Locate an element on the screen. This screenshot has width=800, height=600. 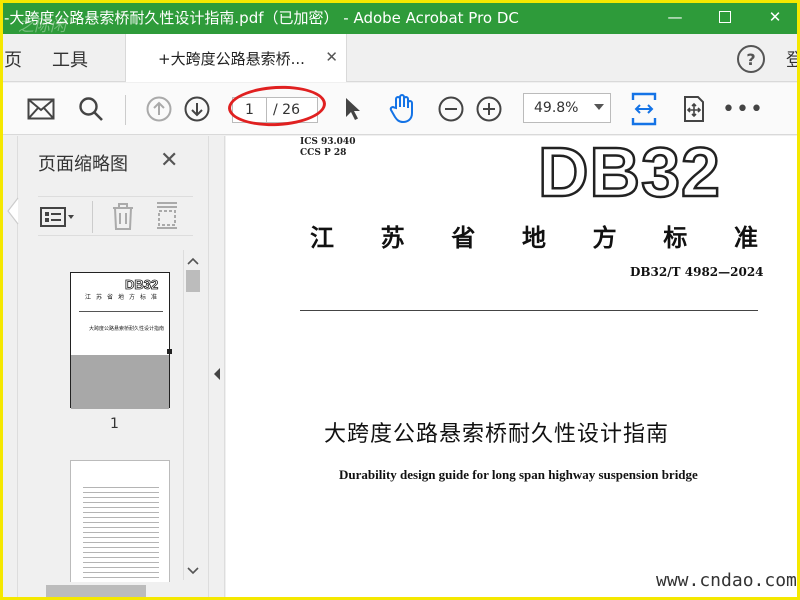
panel-close-icon: ✕ is located at coordinates (169, 160).